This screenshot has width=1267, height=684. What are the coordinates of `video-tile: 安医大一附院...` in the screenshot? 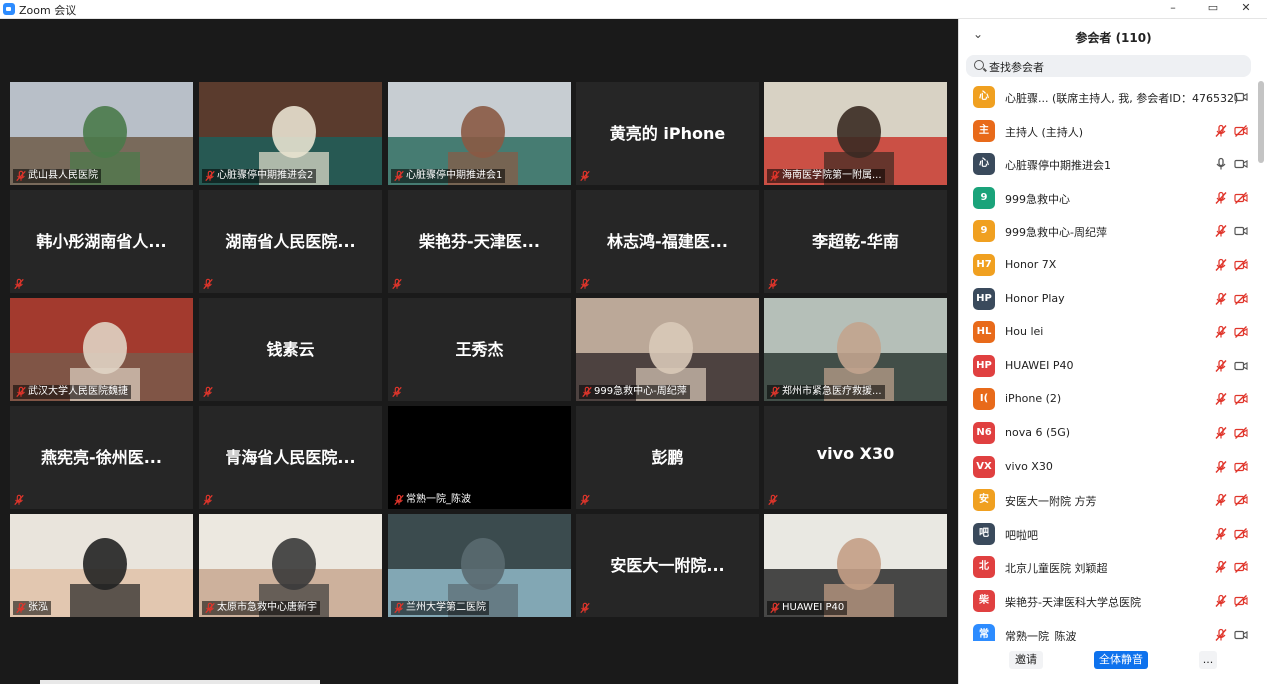 It's located at (667, 565).